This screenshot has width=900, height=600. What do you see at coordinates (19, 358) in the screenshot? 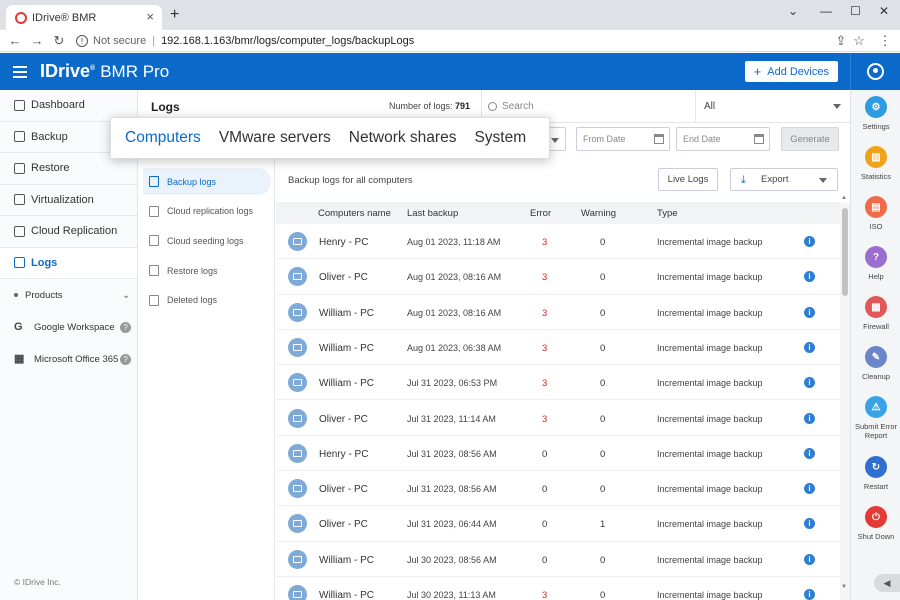
I see `windows-icon: ▦` at bounding box center [19, 358].